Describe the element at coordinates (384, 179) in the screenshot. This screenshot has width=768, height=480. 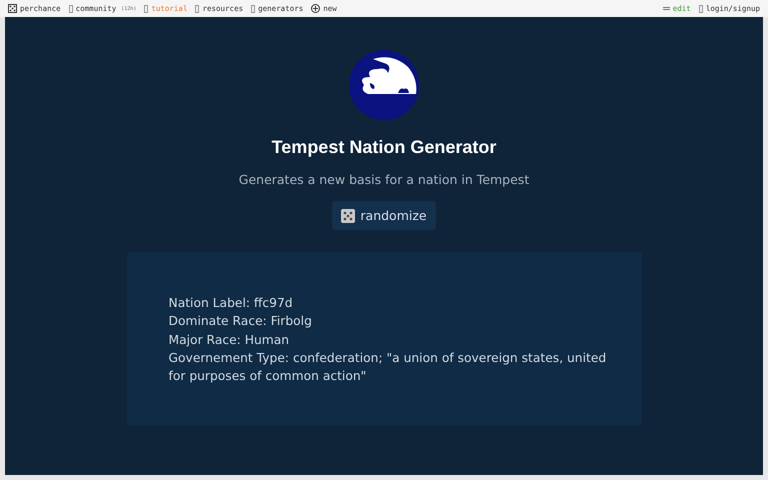
I see `subtitle: Generates a new basis for a nation in Tempest` at that location.